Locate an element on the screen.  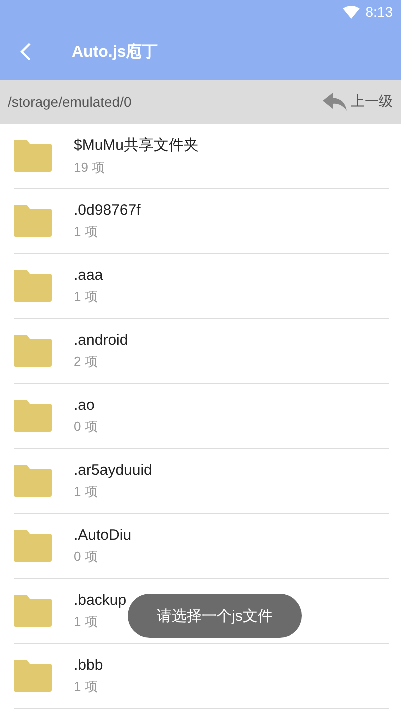
folder-name: .aaa is located at coordinates (89, 275).